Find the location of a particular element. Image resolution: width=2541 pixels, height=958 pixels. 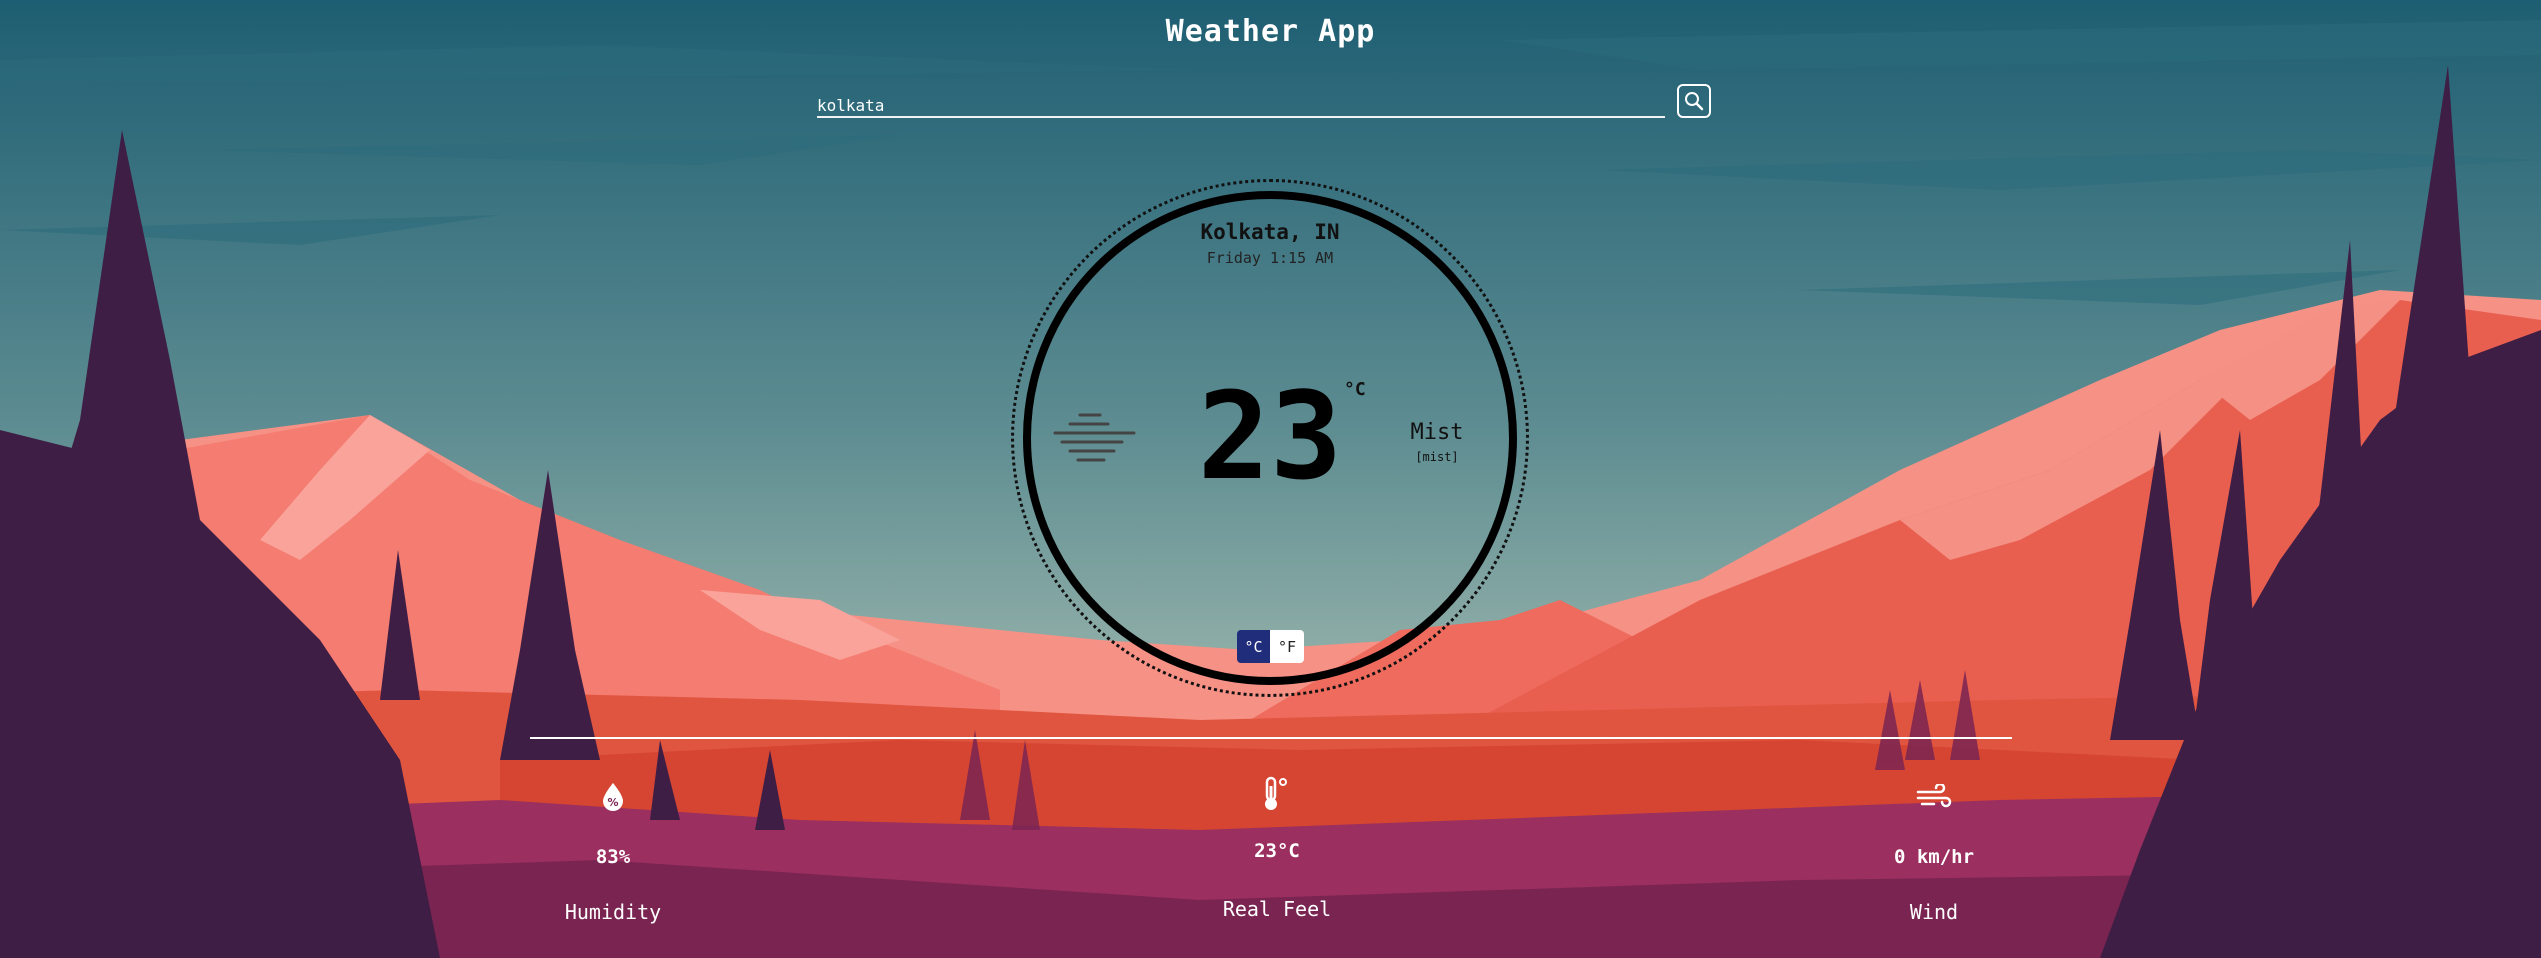

city-name: Kolkata, IN is located at coordinates (1270, 232).